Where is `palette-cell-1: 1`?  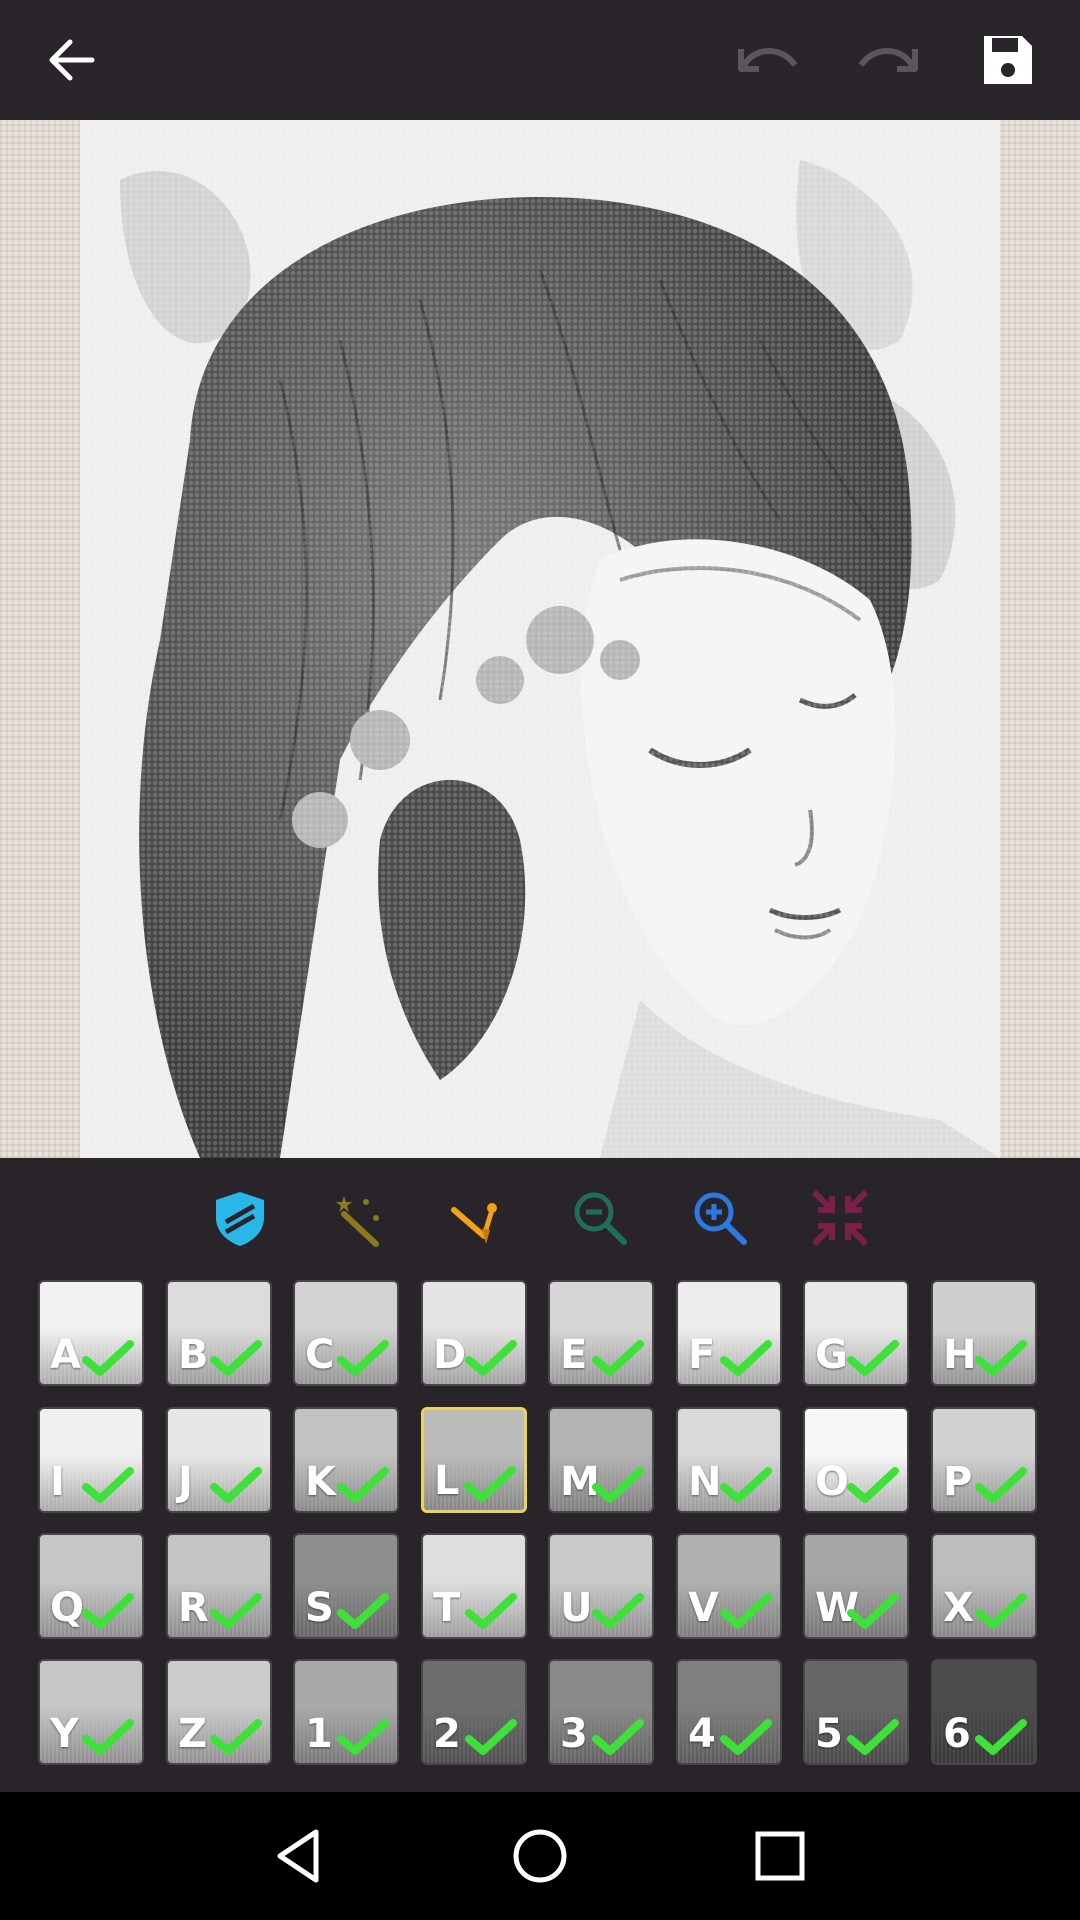
palette-cell-1: 1 is located at coordinates (346, 1712).